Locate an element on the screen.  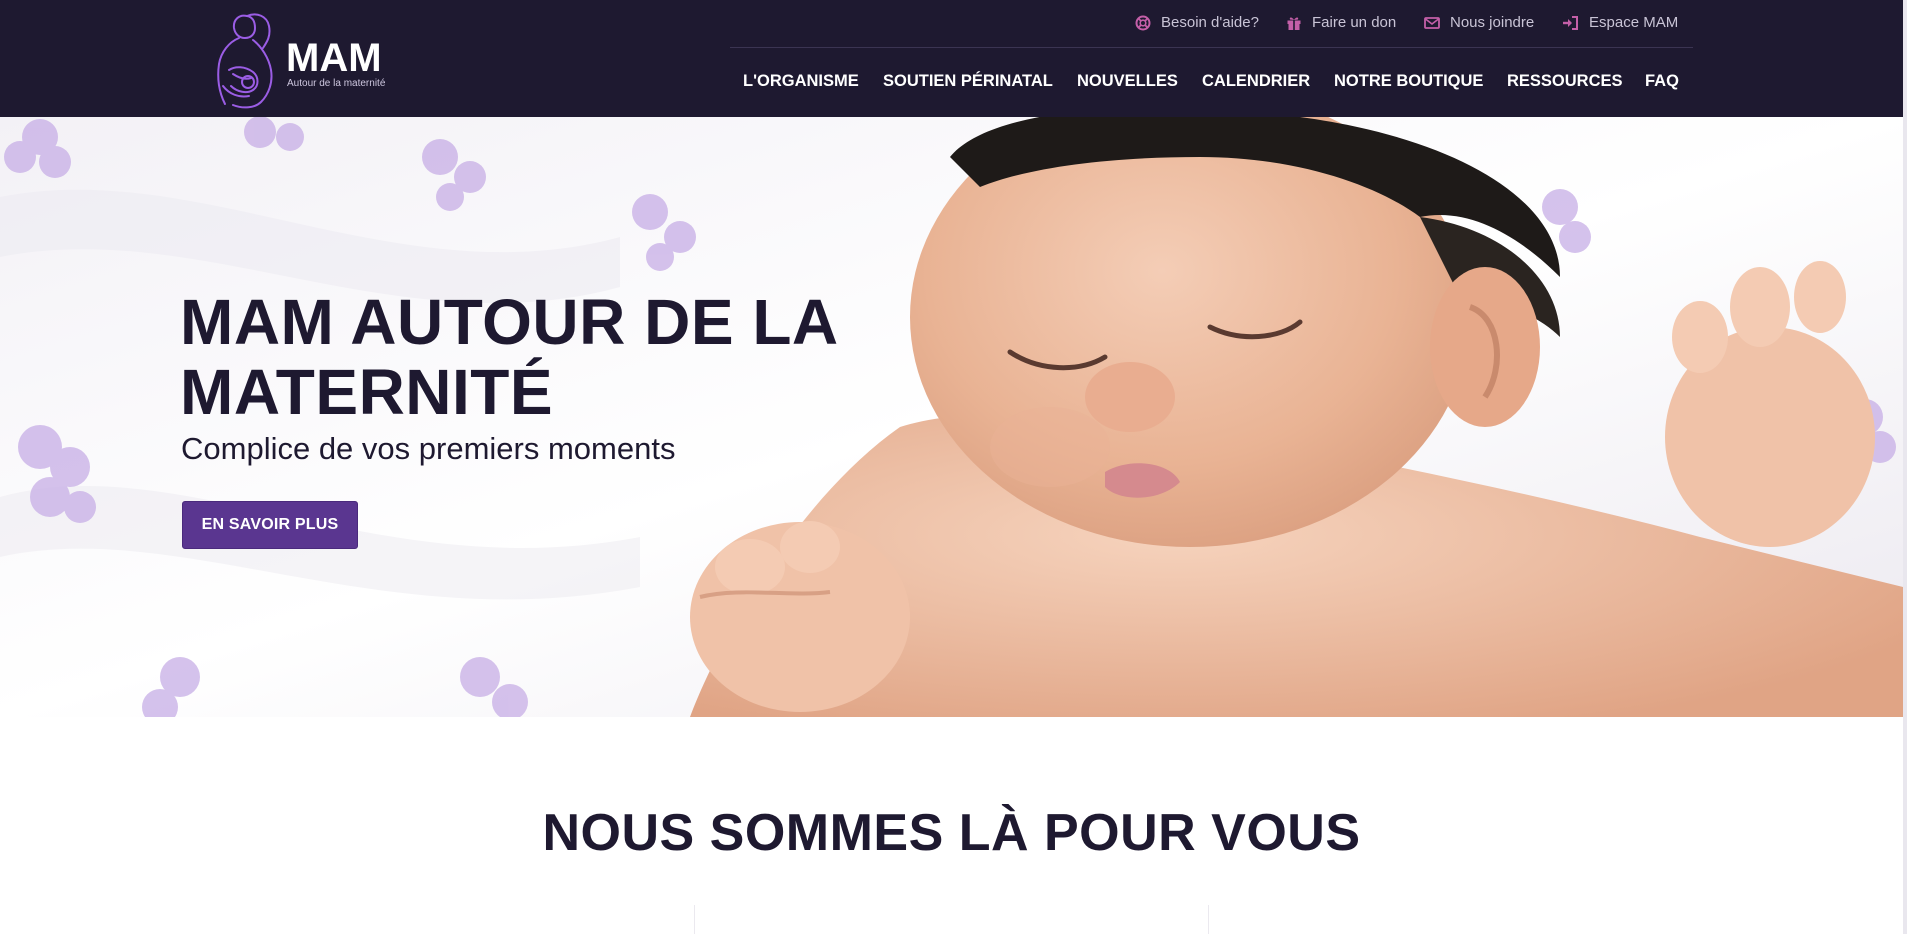
page-scrollbar is located at coordinates (1905, 467).